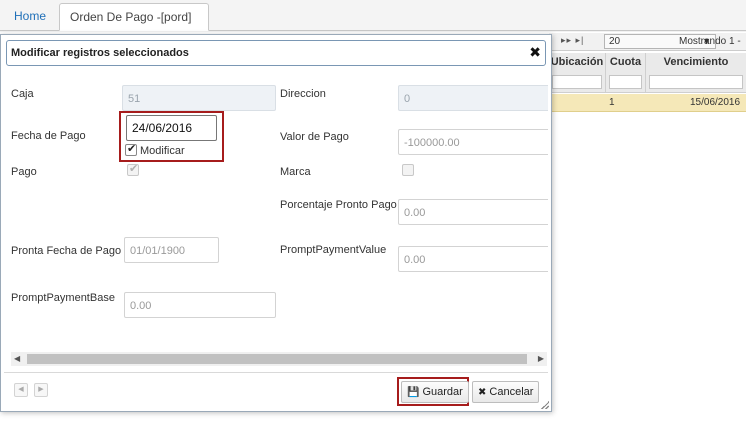 The image size is (746, 421). What do you see at coordinates (612, 102) in the screenshot?
I see `cell-cuota: 1` at bounding box center [612, 102].